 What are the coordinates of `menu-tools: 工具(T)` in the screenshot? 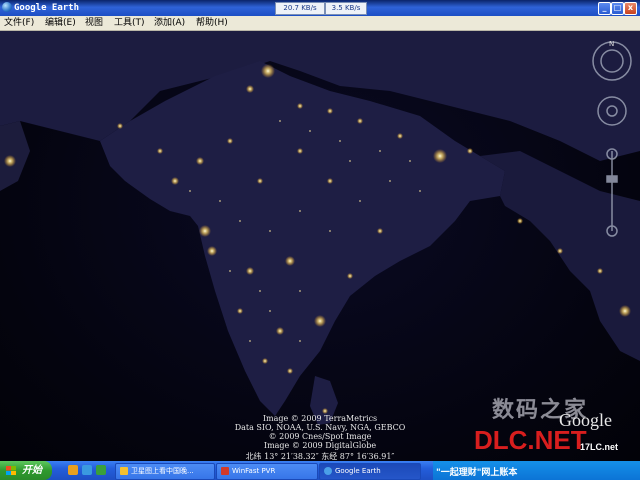 It's located at (129, 23).